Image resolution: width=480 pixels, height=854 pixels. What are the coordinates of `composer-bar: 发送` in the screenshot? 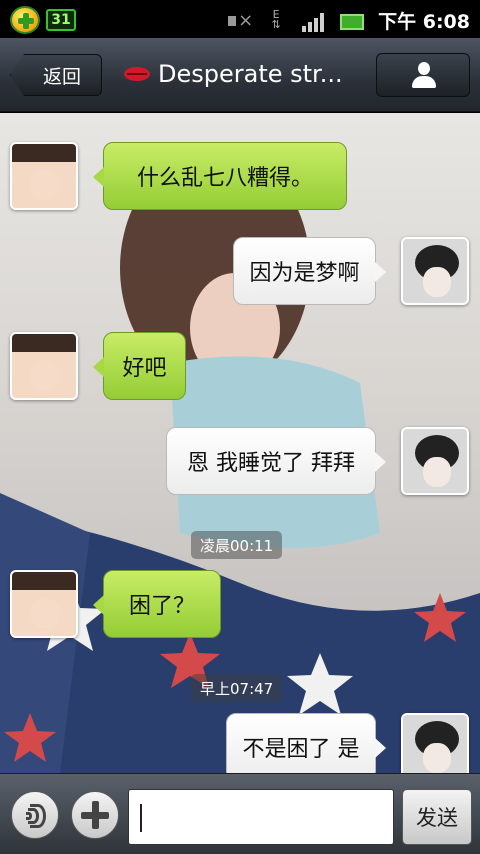 It's located at (240, 813).